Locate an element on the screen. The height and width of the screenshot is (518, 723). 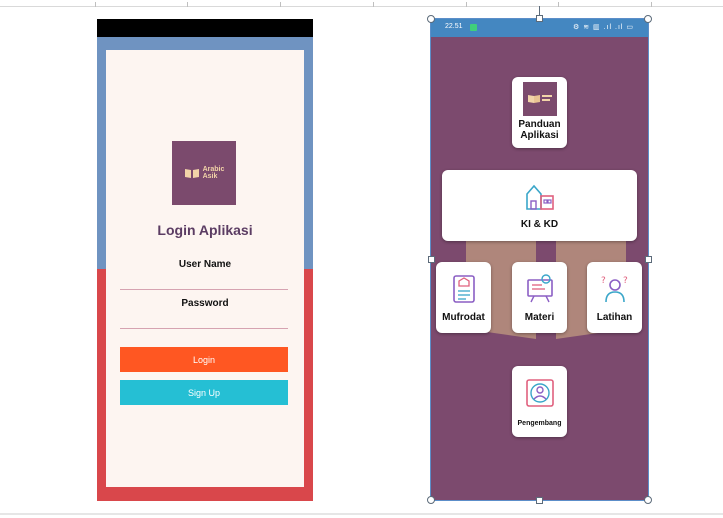
status-time: 22.51 is located at coordinates (454, 26).